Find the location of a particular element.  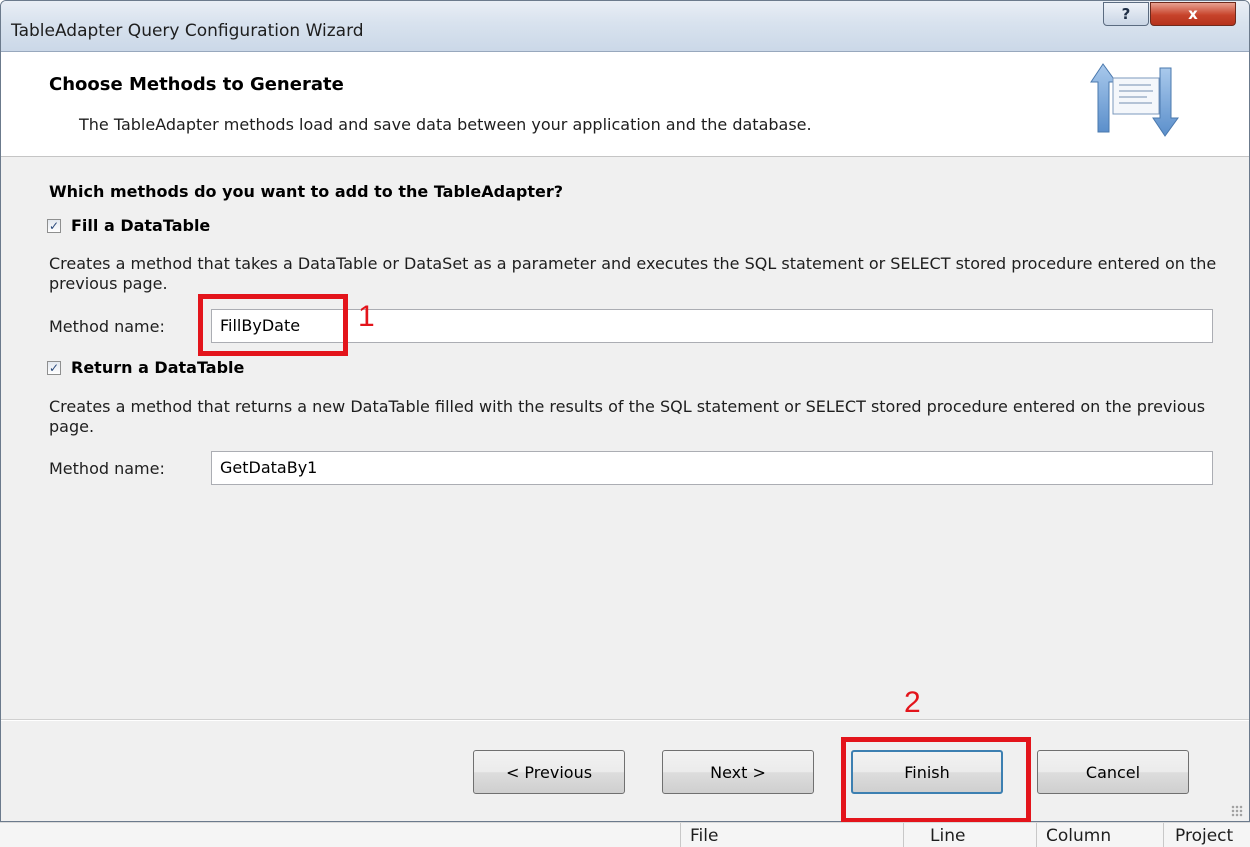

file-column-header: File is located at coordinates (704, 836).